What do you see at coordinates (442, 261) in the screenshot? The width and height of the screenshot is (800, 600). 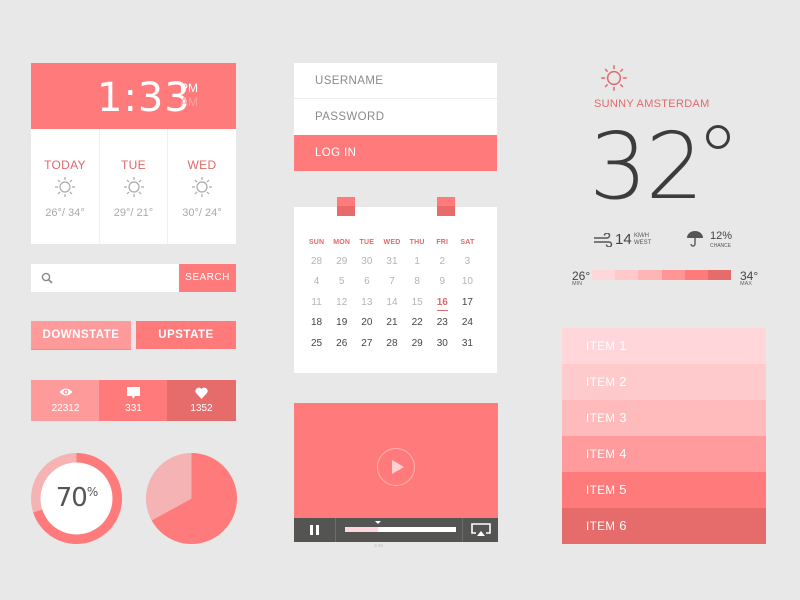 I see `calendar-day: 2` at bounding box center [442, 261].